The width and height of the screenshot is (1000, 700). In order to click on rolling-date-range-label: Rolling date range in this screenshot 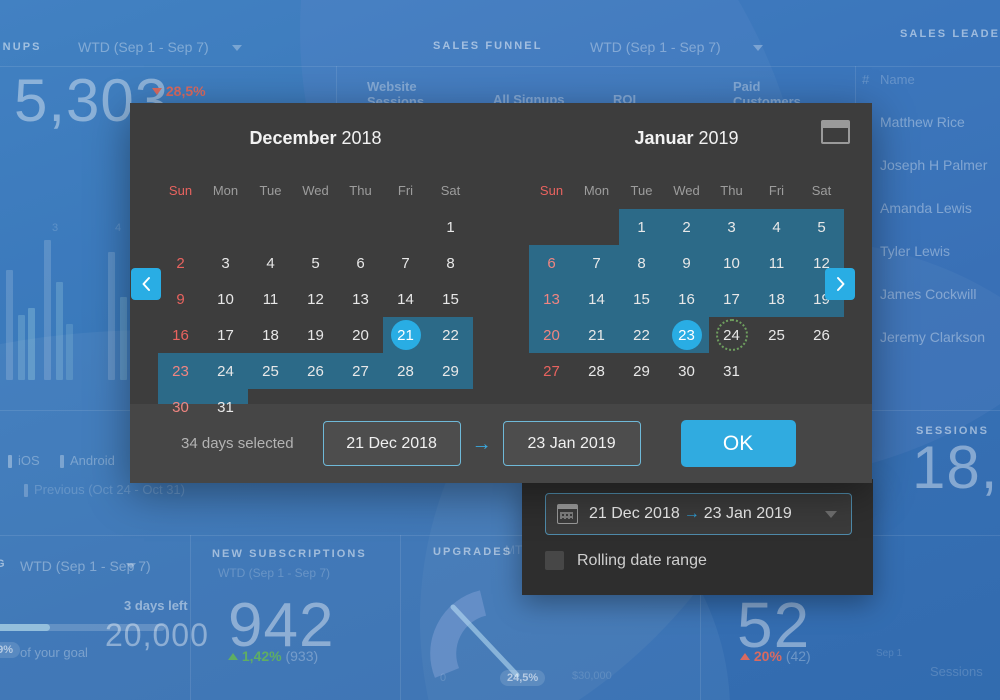, I will do `click(642, 560)`.